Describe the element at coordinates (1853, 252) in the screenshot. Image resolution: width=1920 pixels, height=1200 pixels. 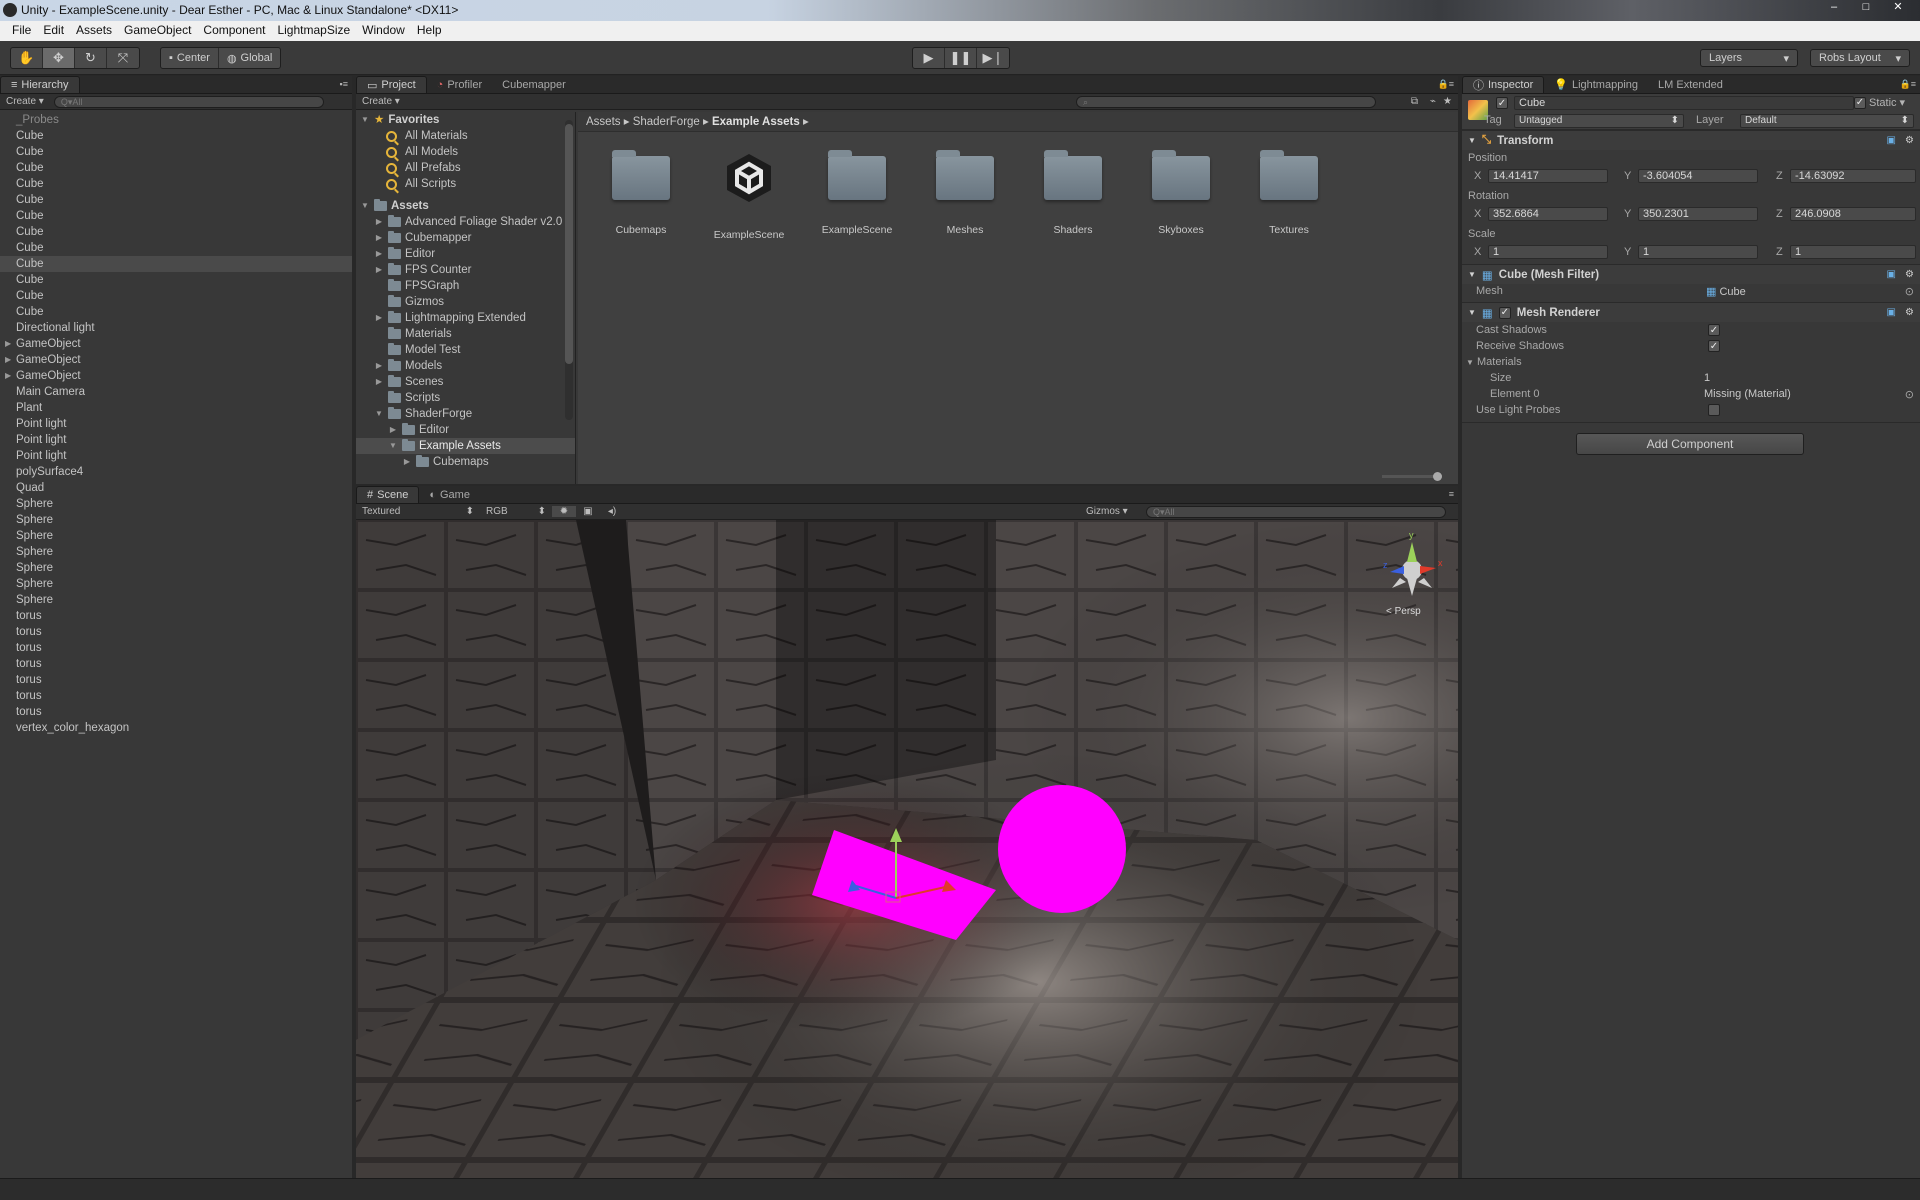
I see `scale-z-field: 1` at that location.